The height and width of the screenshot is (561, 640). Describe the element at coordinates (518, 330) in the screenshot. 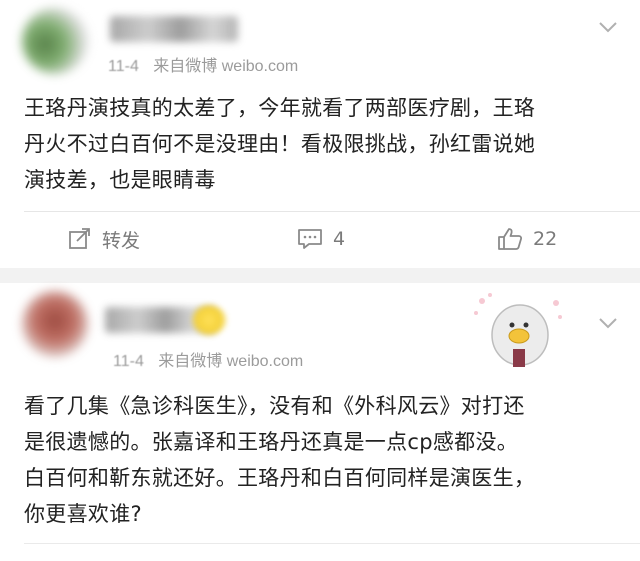

I see `duck-sticker-icon` at that location.